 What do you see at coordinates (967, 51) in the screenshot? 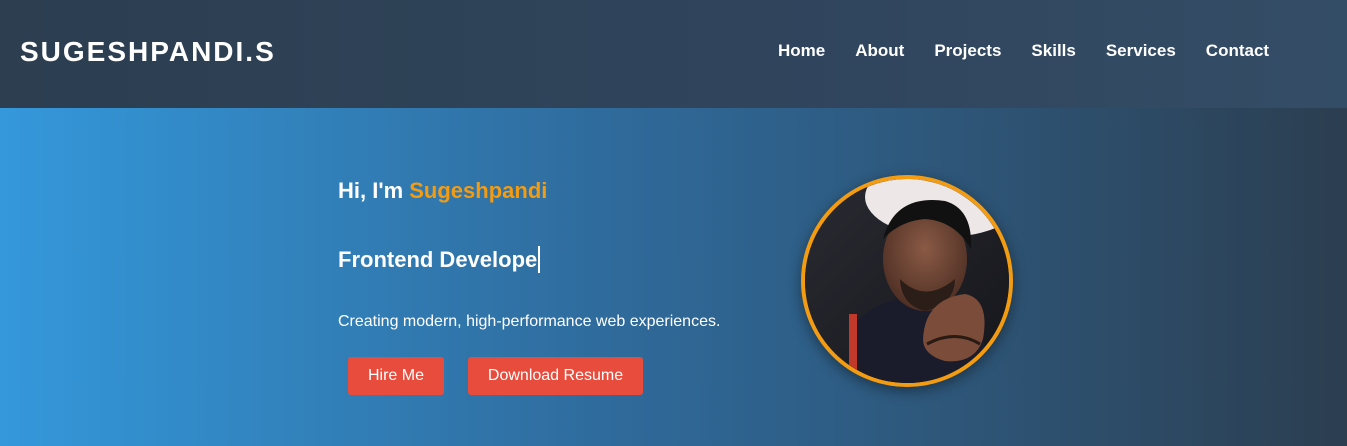
I see `nav-link-projects: Projects` at bounding box center [967, 51].